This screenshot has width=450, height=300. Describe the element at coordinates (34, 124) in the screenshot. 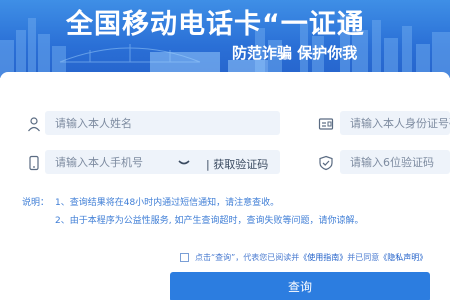

I see `user-icon` at that location.